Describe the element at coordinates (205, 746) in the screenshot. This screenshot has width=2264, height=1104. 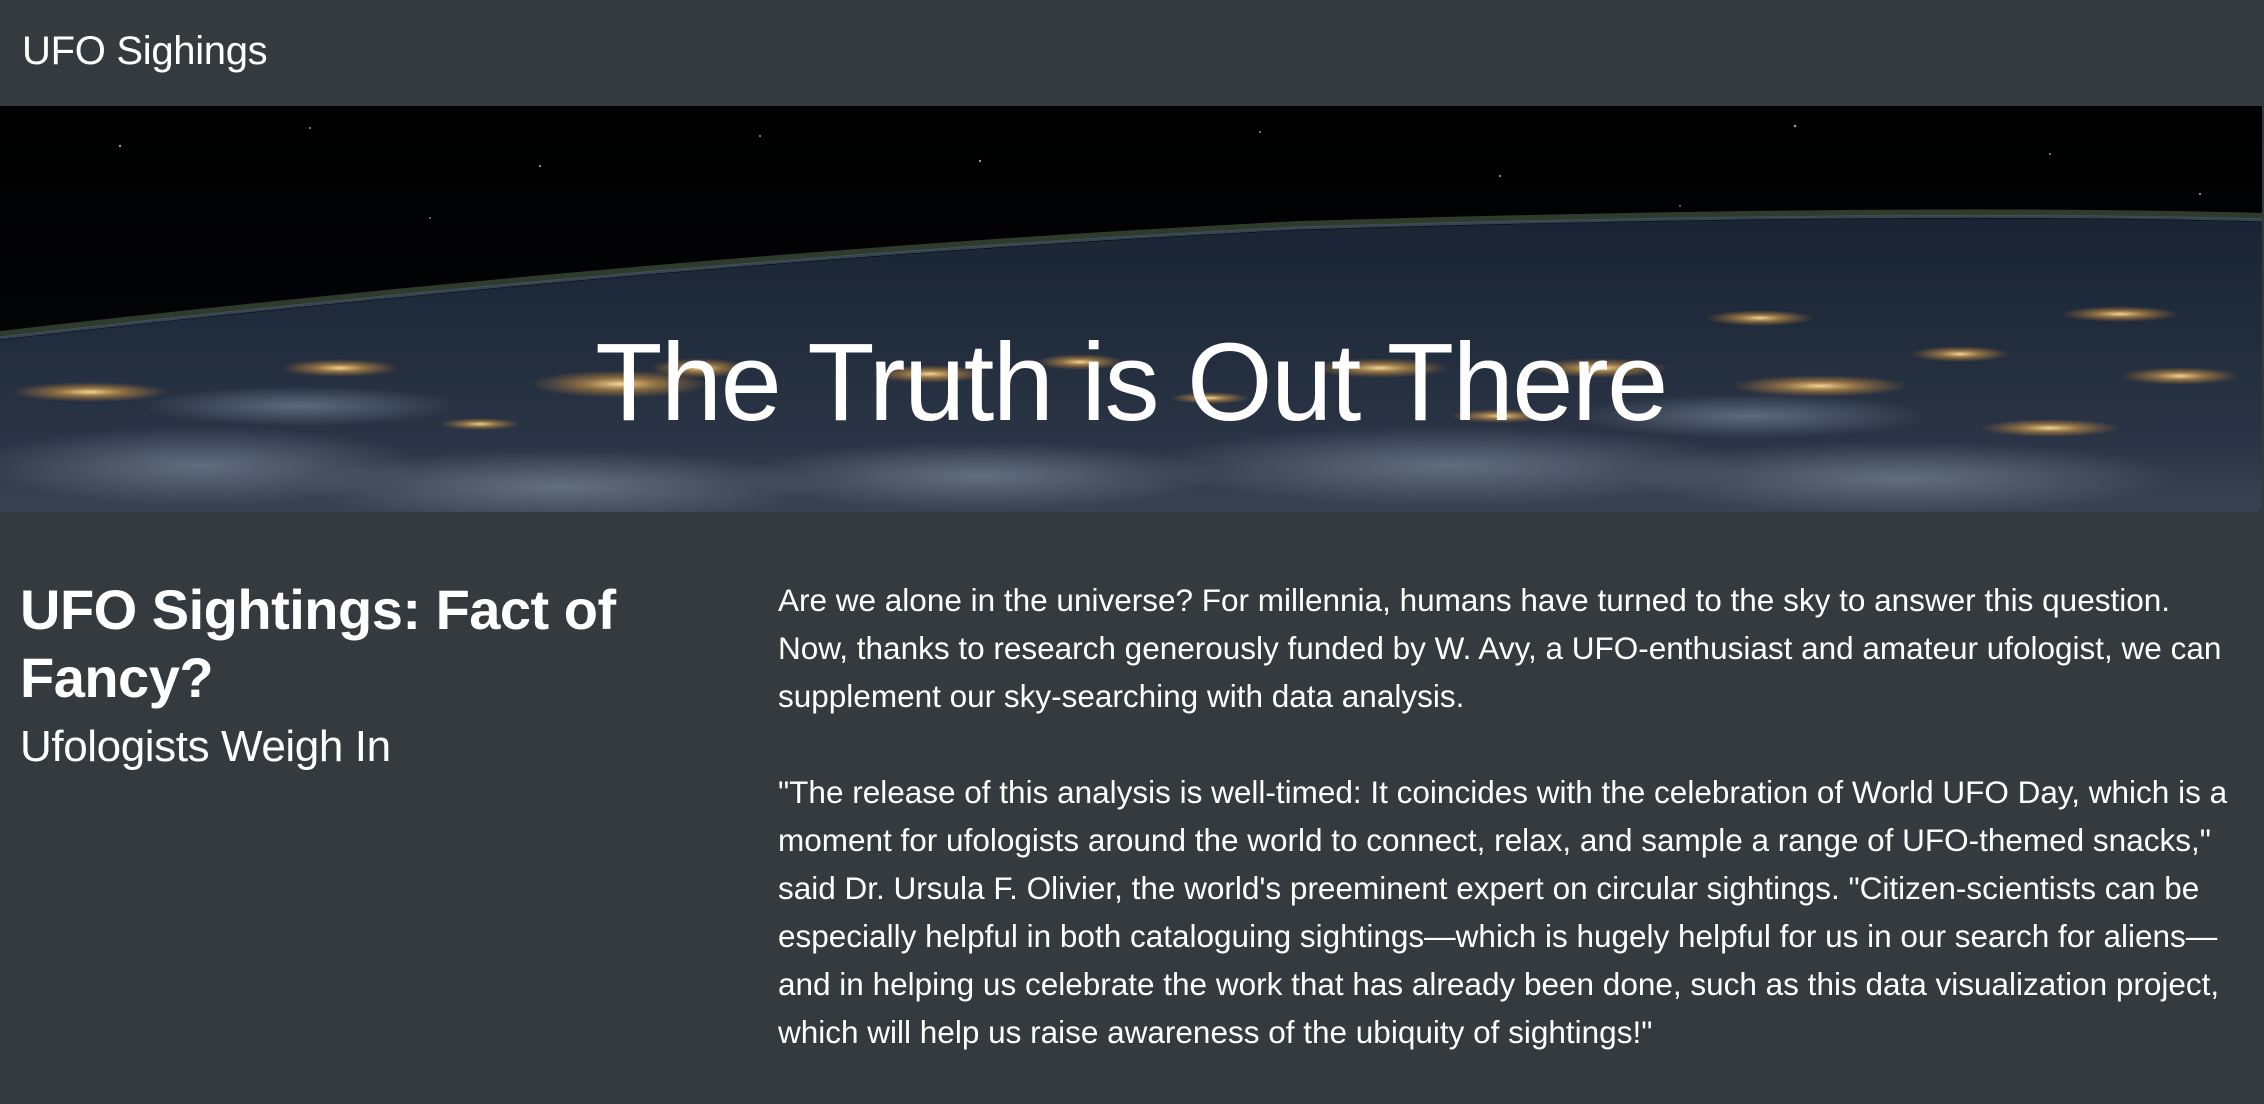
I see `intro-subheading: Ufologists Weigh In` at that location.